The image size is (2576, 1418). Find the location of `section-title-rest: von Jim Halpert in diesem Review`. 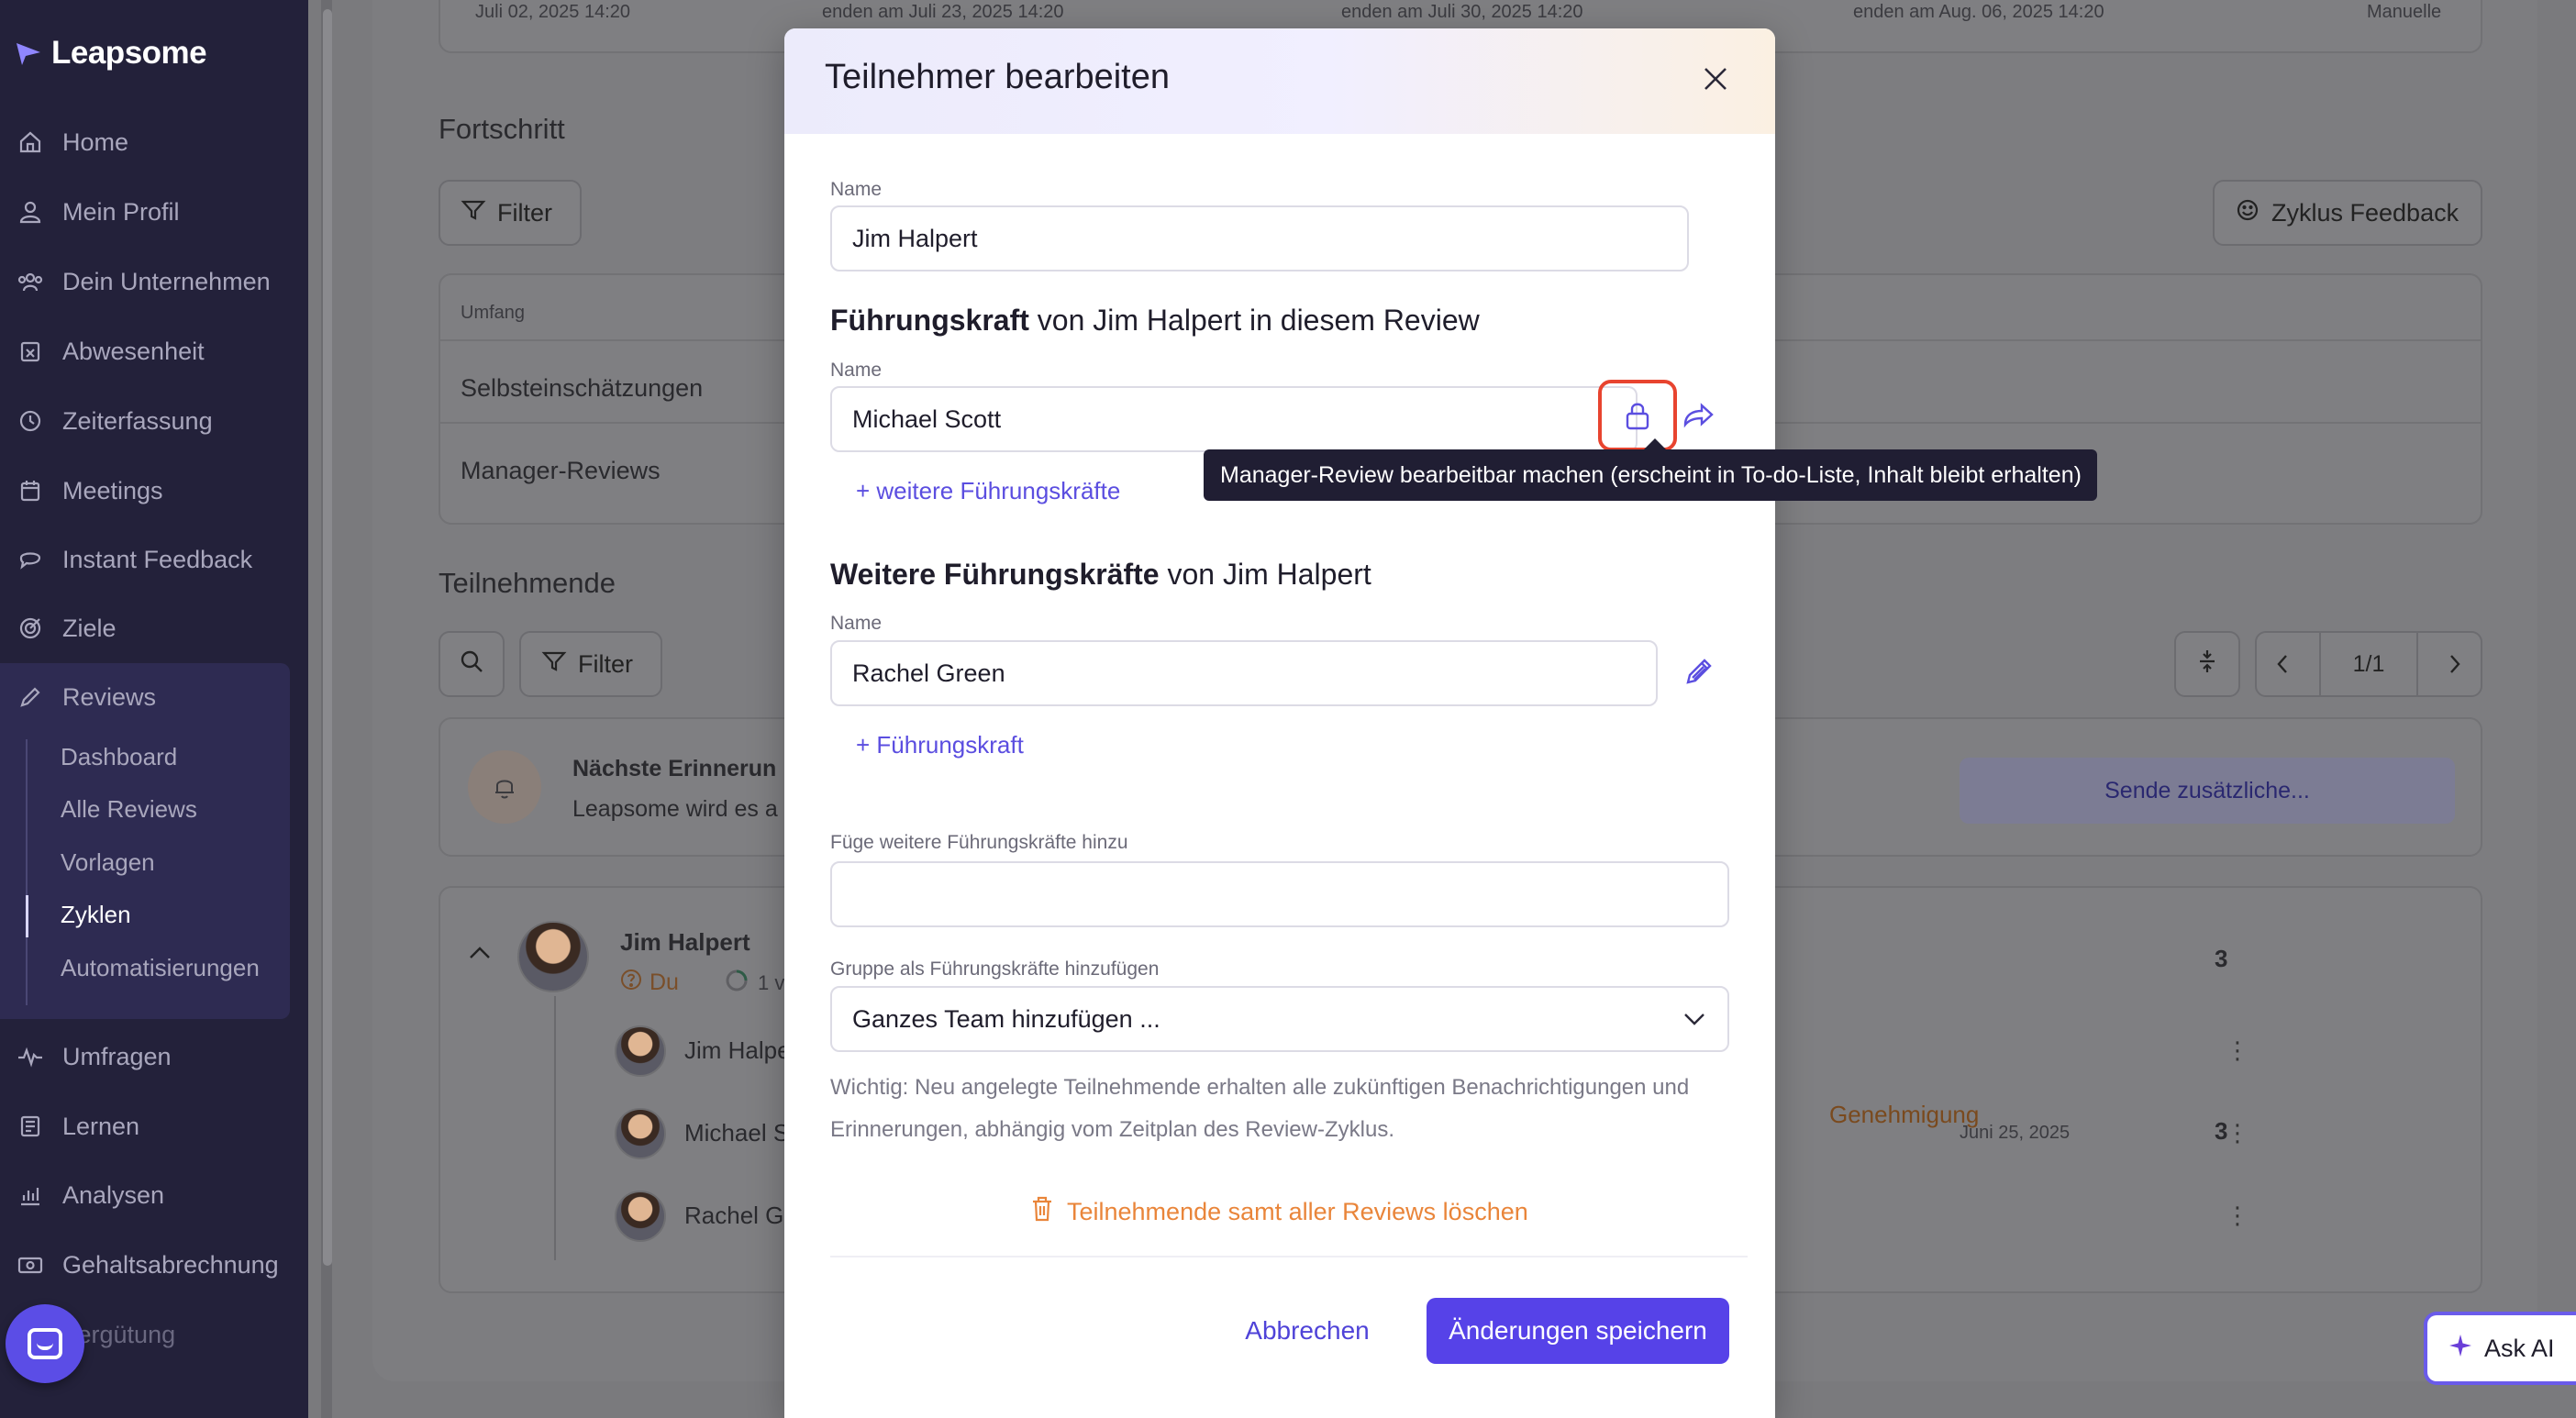

section-title-rest: von Jim Halpert in diesem Review is located at coordinates (1254, 321).